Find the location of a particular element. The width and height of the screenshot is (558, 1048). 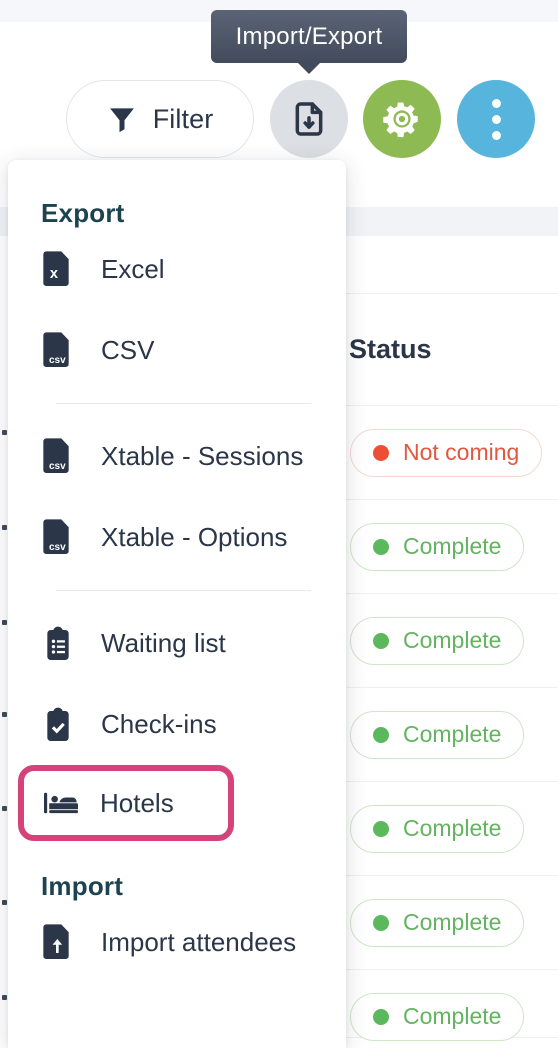

menu-item-waiting-list: Waiting list is located at coordinates (177, 643).